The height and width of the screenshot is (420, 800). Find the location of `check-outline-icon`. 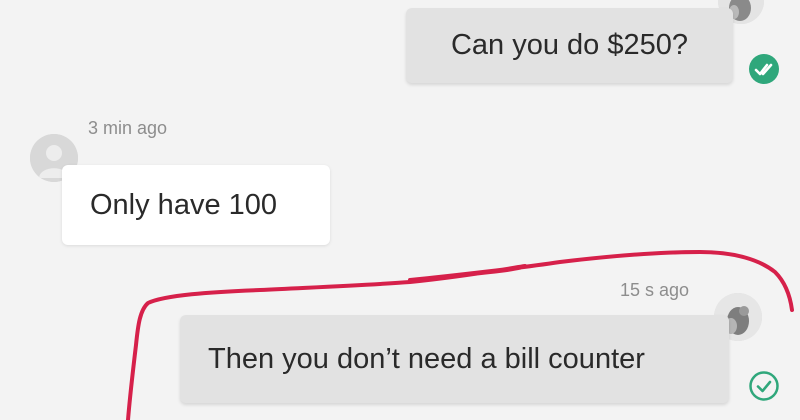

check-outline-icon is located at coordinates (764, 386).